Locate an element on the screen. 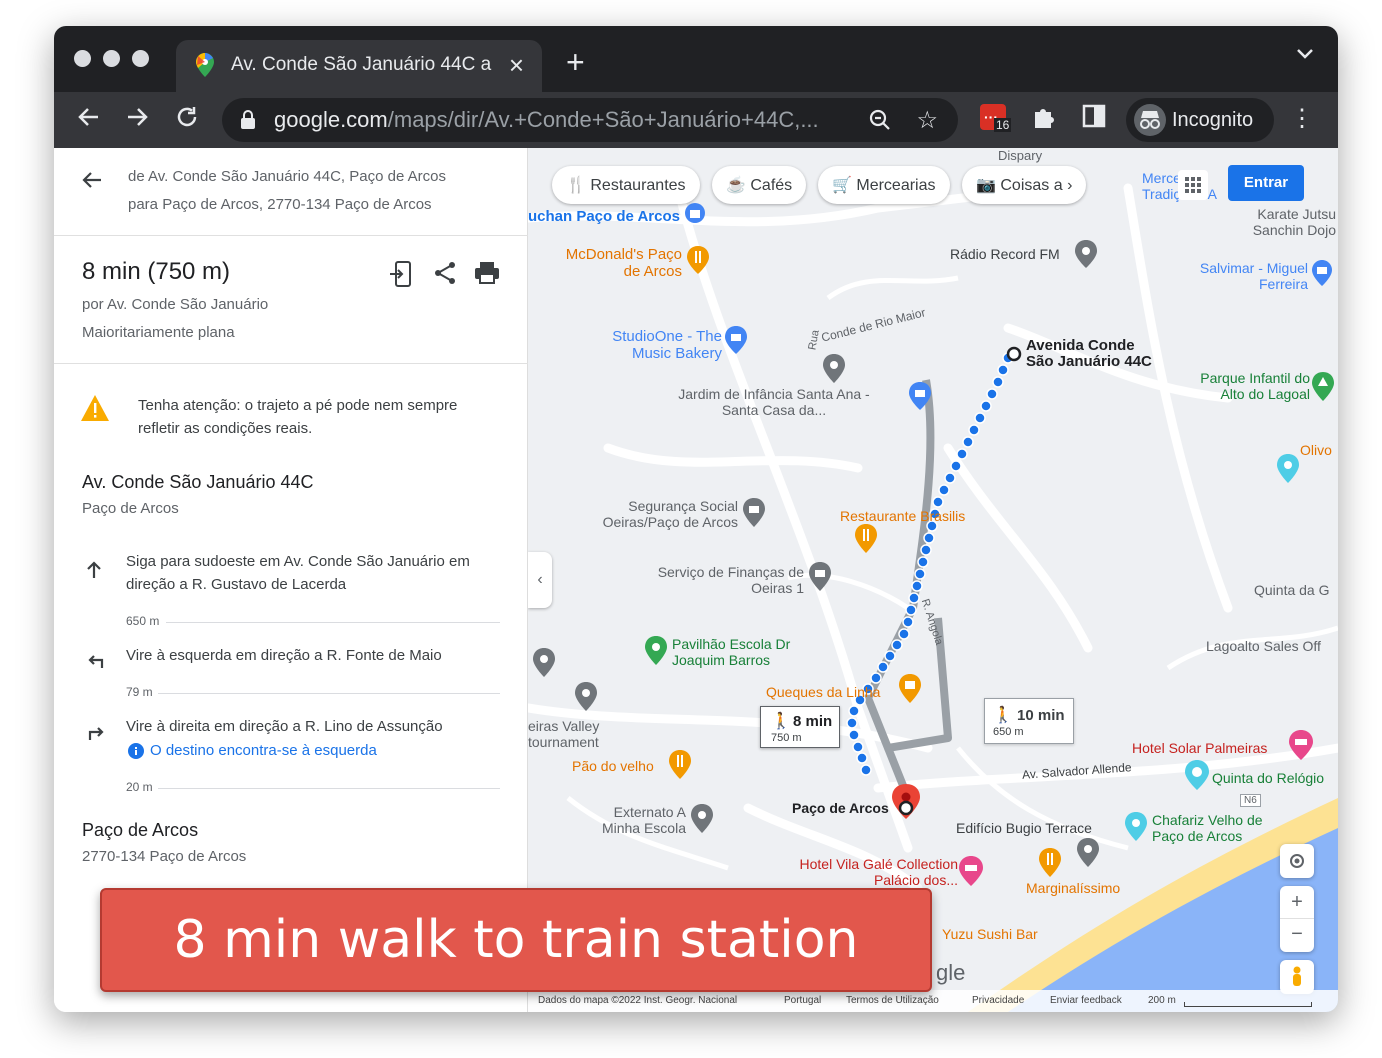 The height and width of the screenshot is (1058, 1382). map-label: StudioOne - The Music Bakery is located at coordinates (662, 345).